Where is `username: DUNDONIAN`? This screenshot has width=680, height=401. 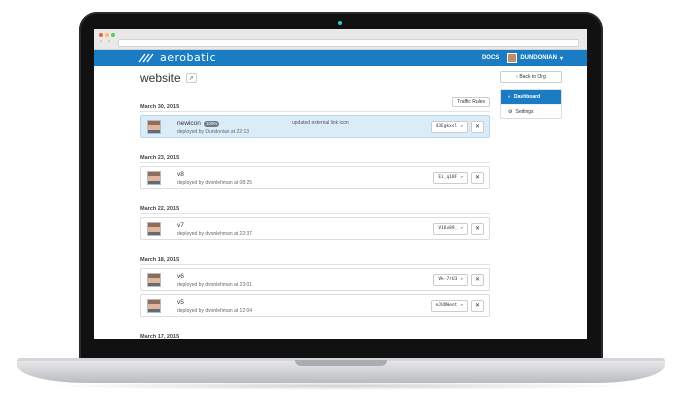
username: DUNDONIAN is located at coordinates (538, 58).